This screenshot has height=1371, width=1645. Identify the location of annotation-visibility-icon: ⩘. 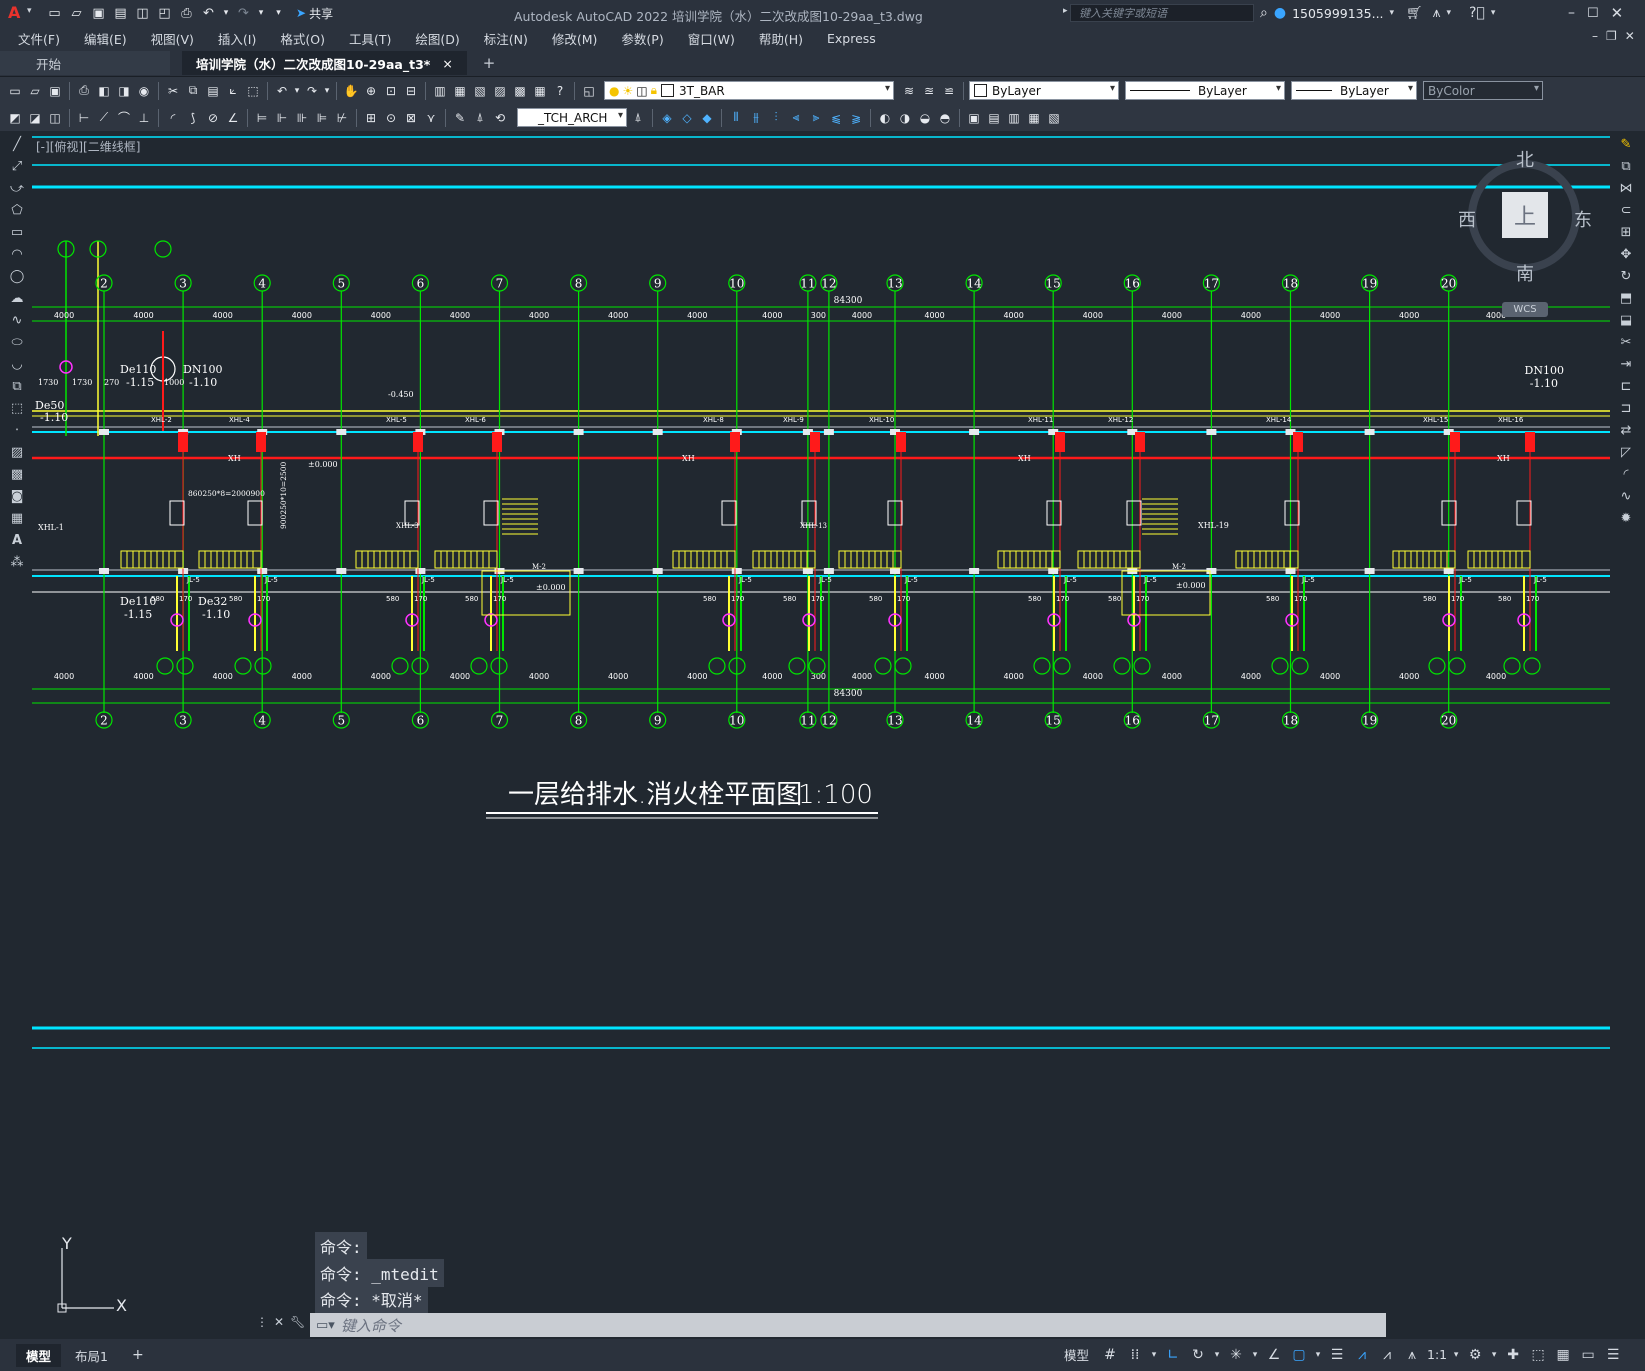
(1362, 1355).